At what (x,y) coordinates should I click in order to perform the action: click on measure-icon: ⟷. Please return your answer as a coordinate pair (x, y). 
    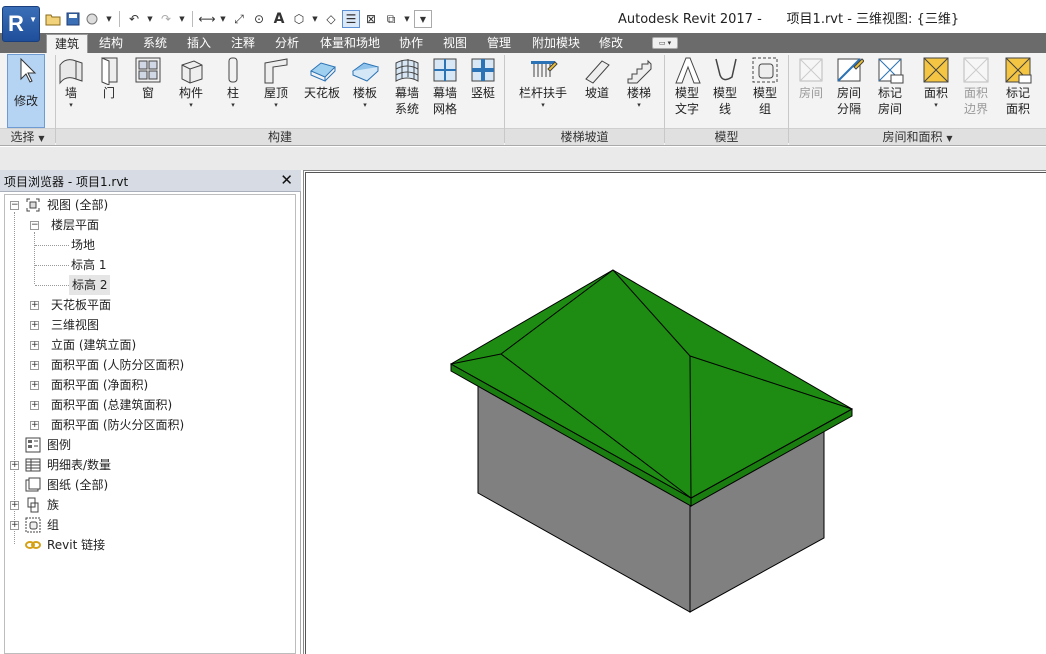
    Looking at the image, I should click on (207, 19).